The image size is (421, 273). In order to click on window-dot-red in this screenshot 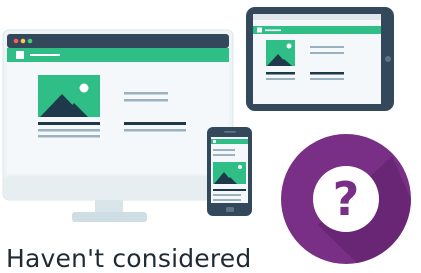, I will do `click(16, 41)`.